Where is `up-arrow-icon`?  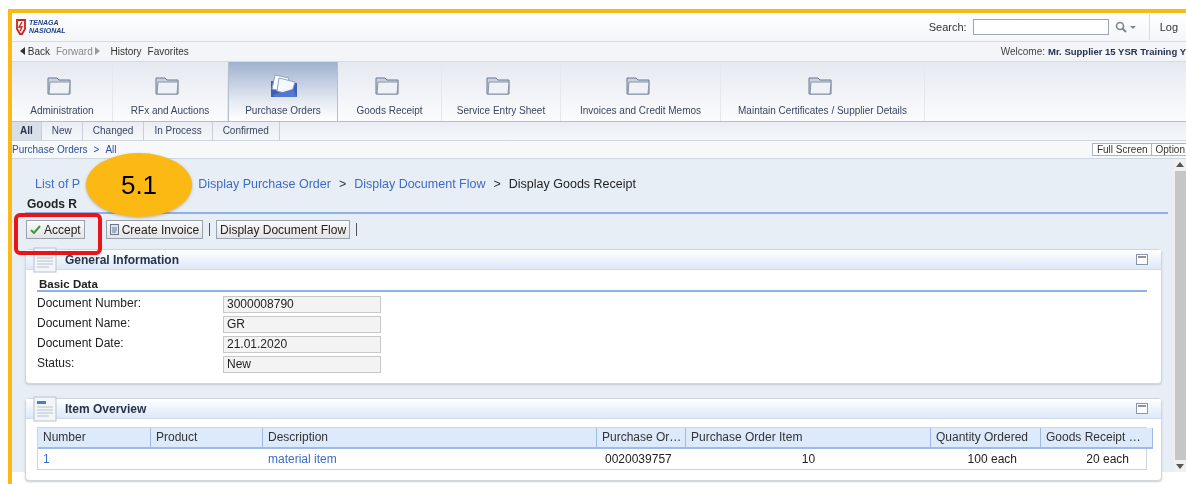
up-arrow-icon is located at coordinates (1180, 164).